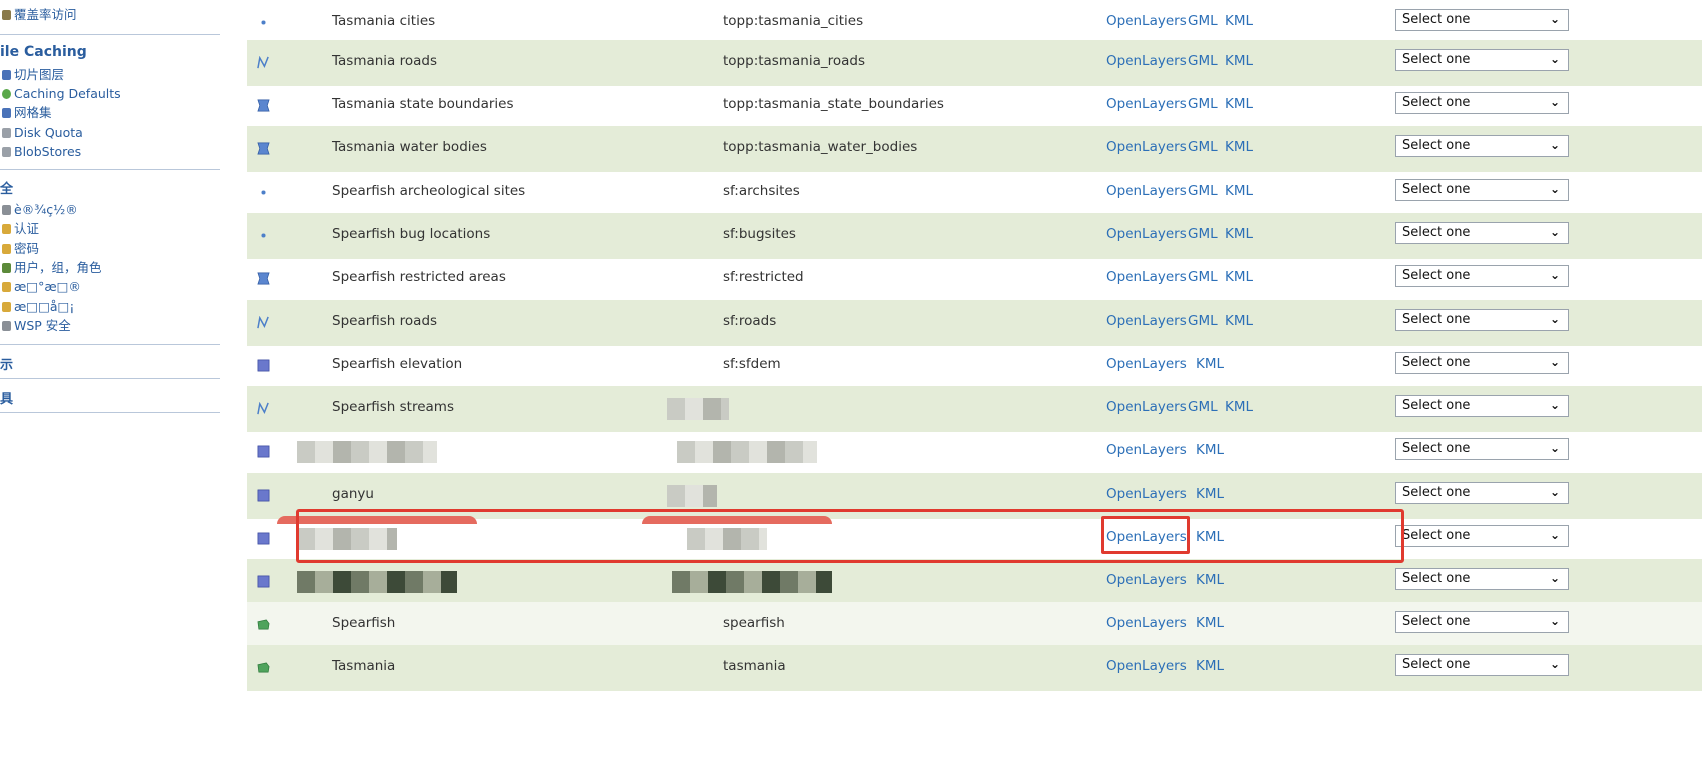 This screenshot has height=760, width=1702. Describe the element at coordinates (974, 539) in the screenshot. I see `table-row: OpenLayers KML Select one ⌄` at that location.